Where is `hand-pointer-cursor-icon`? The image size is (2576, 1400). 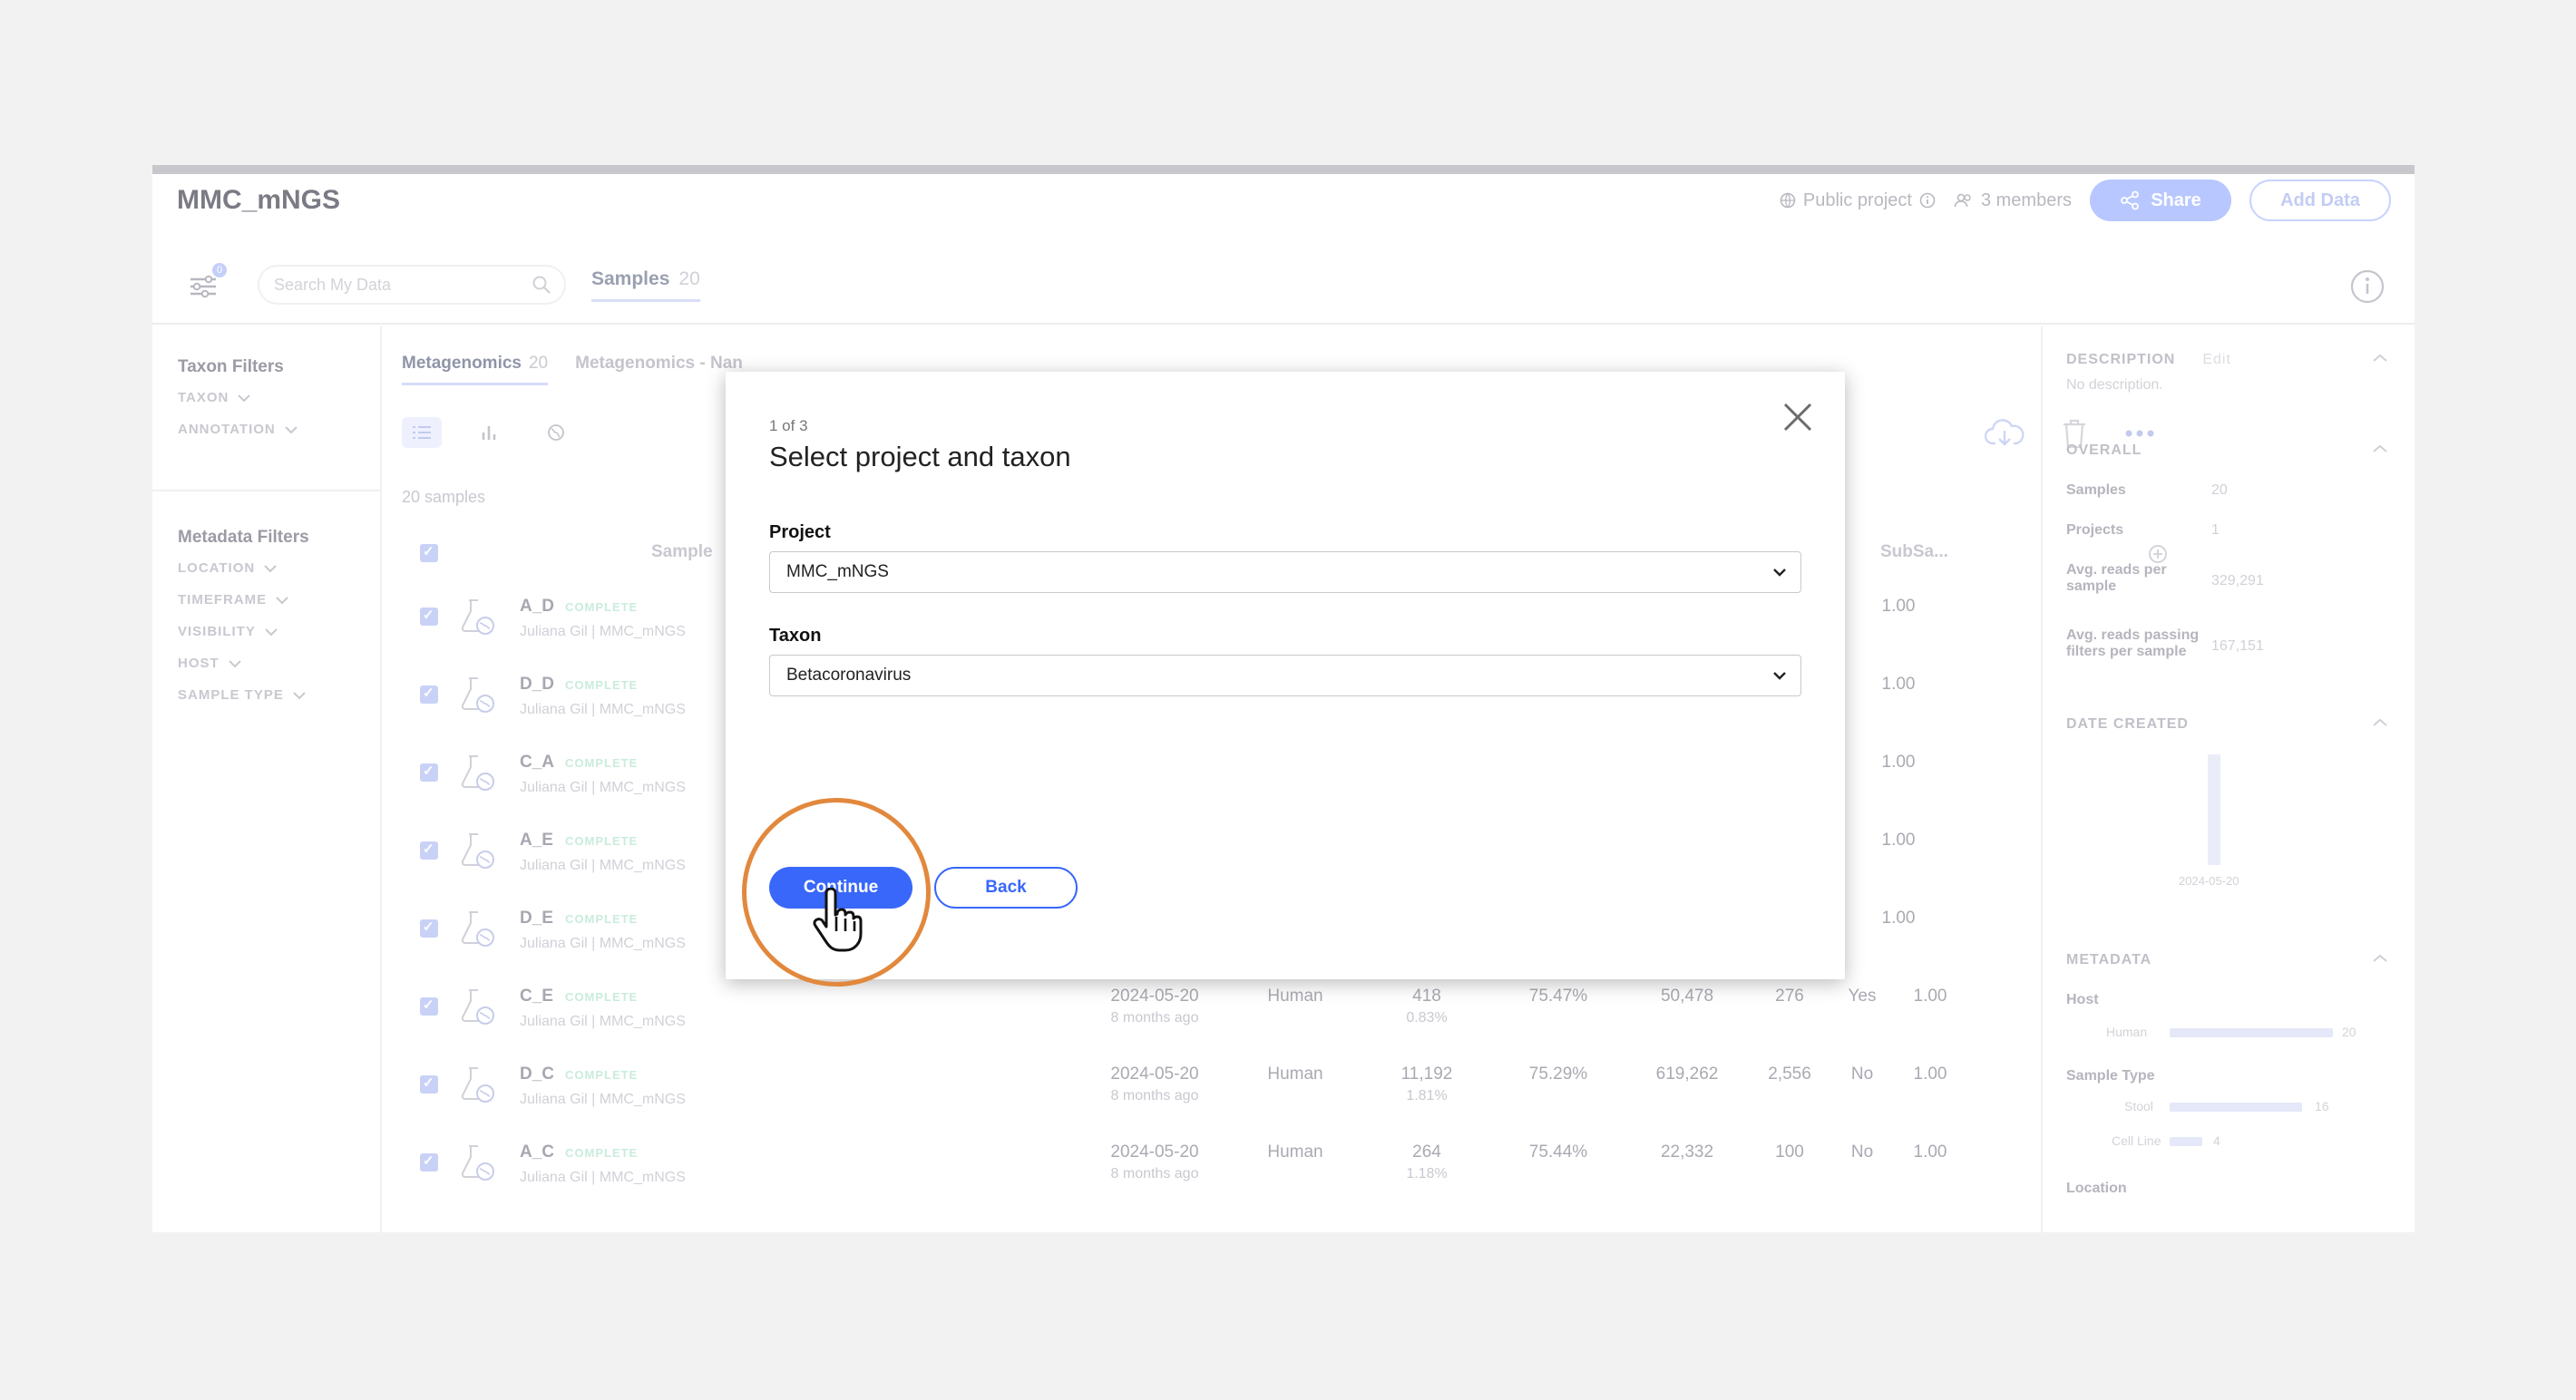 hand-pointer-cursor-icon is located at coordinates (838, 920).